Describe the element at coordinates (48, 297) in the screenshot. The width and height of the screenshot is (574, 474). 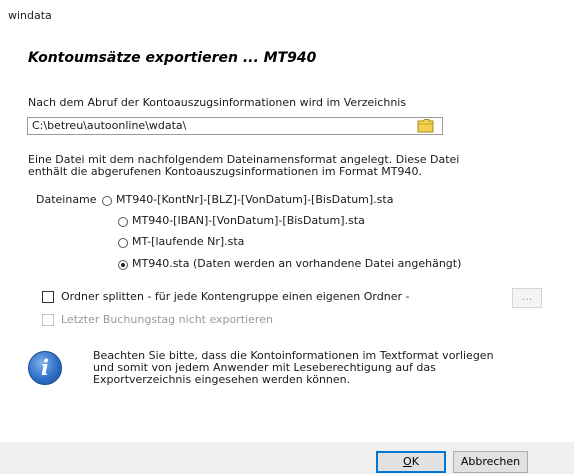
I see `split-folder-checkbox` at that location.